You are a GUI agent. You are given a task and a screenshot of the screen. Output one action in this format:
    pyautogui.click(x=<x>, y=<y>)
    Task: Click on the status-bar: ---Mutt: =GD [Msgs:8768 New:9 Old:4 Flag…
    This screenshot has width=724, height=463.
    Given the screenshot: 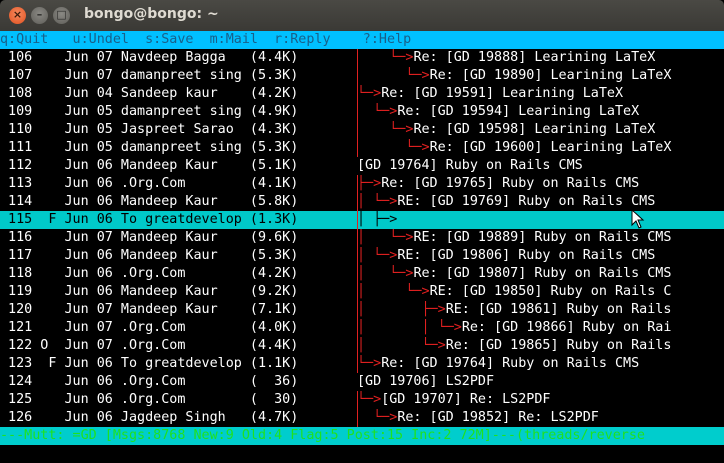 What is the action you would take?
    pyautogui.click(x=362, y=436)
    